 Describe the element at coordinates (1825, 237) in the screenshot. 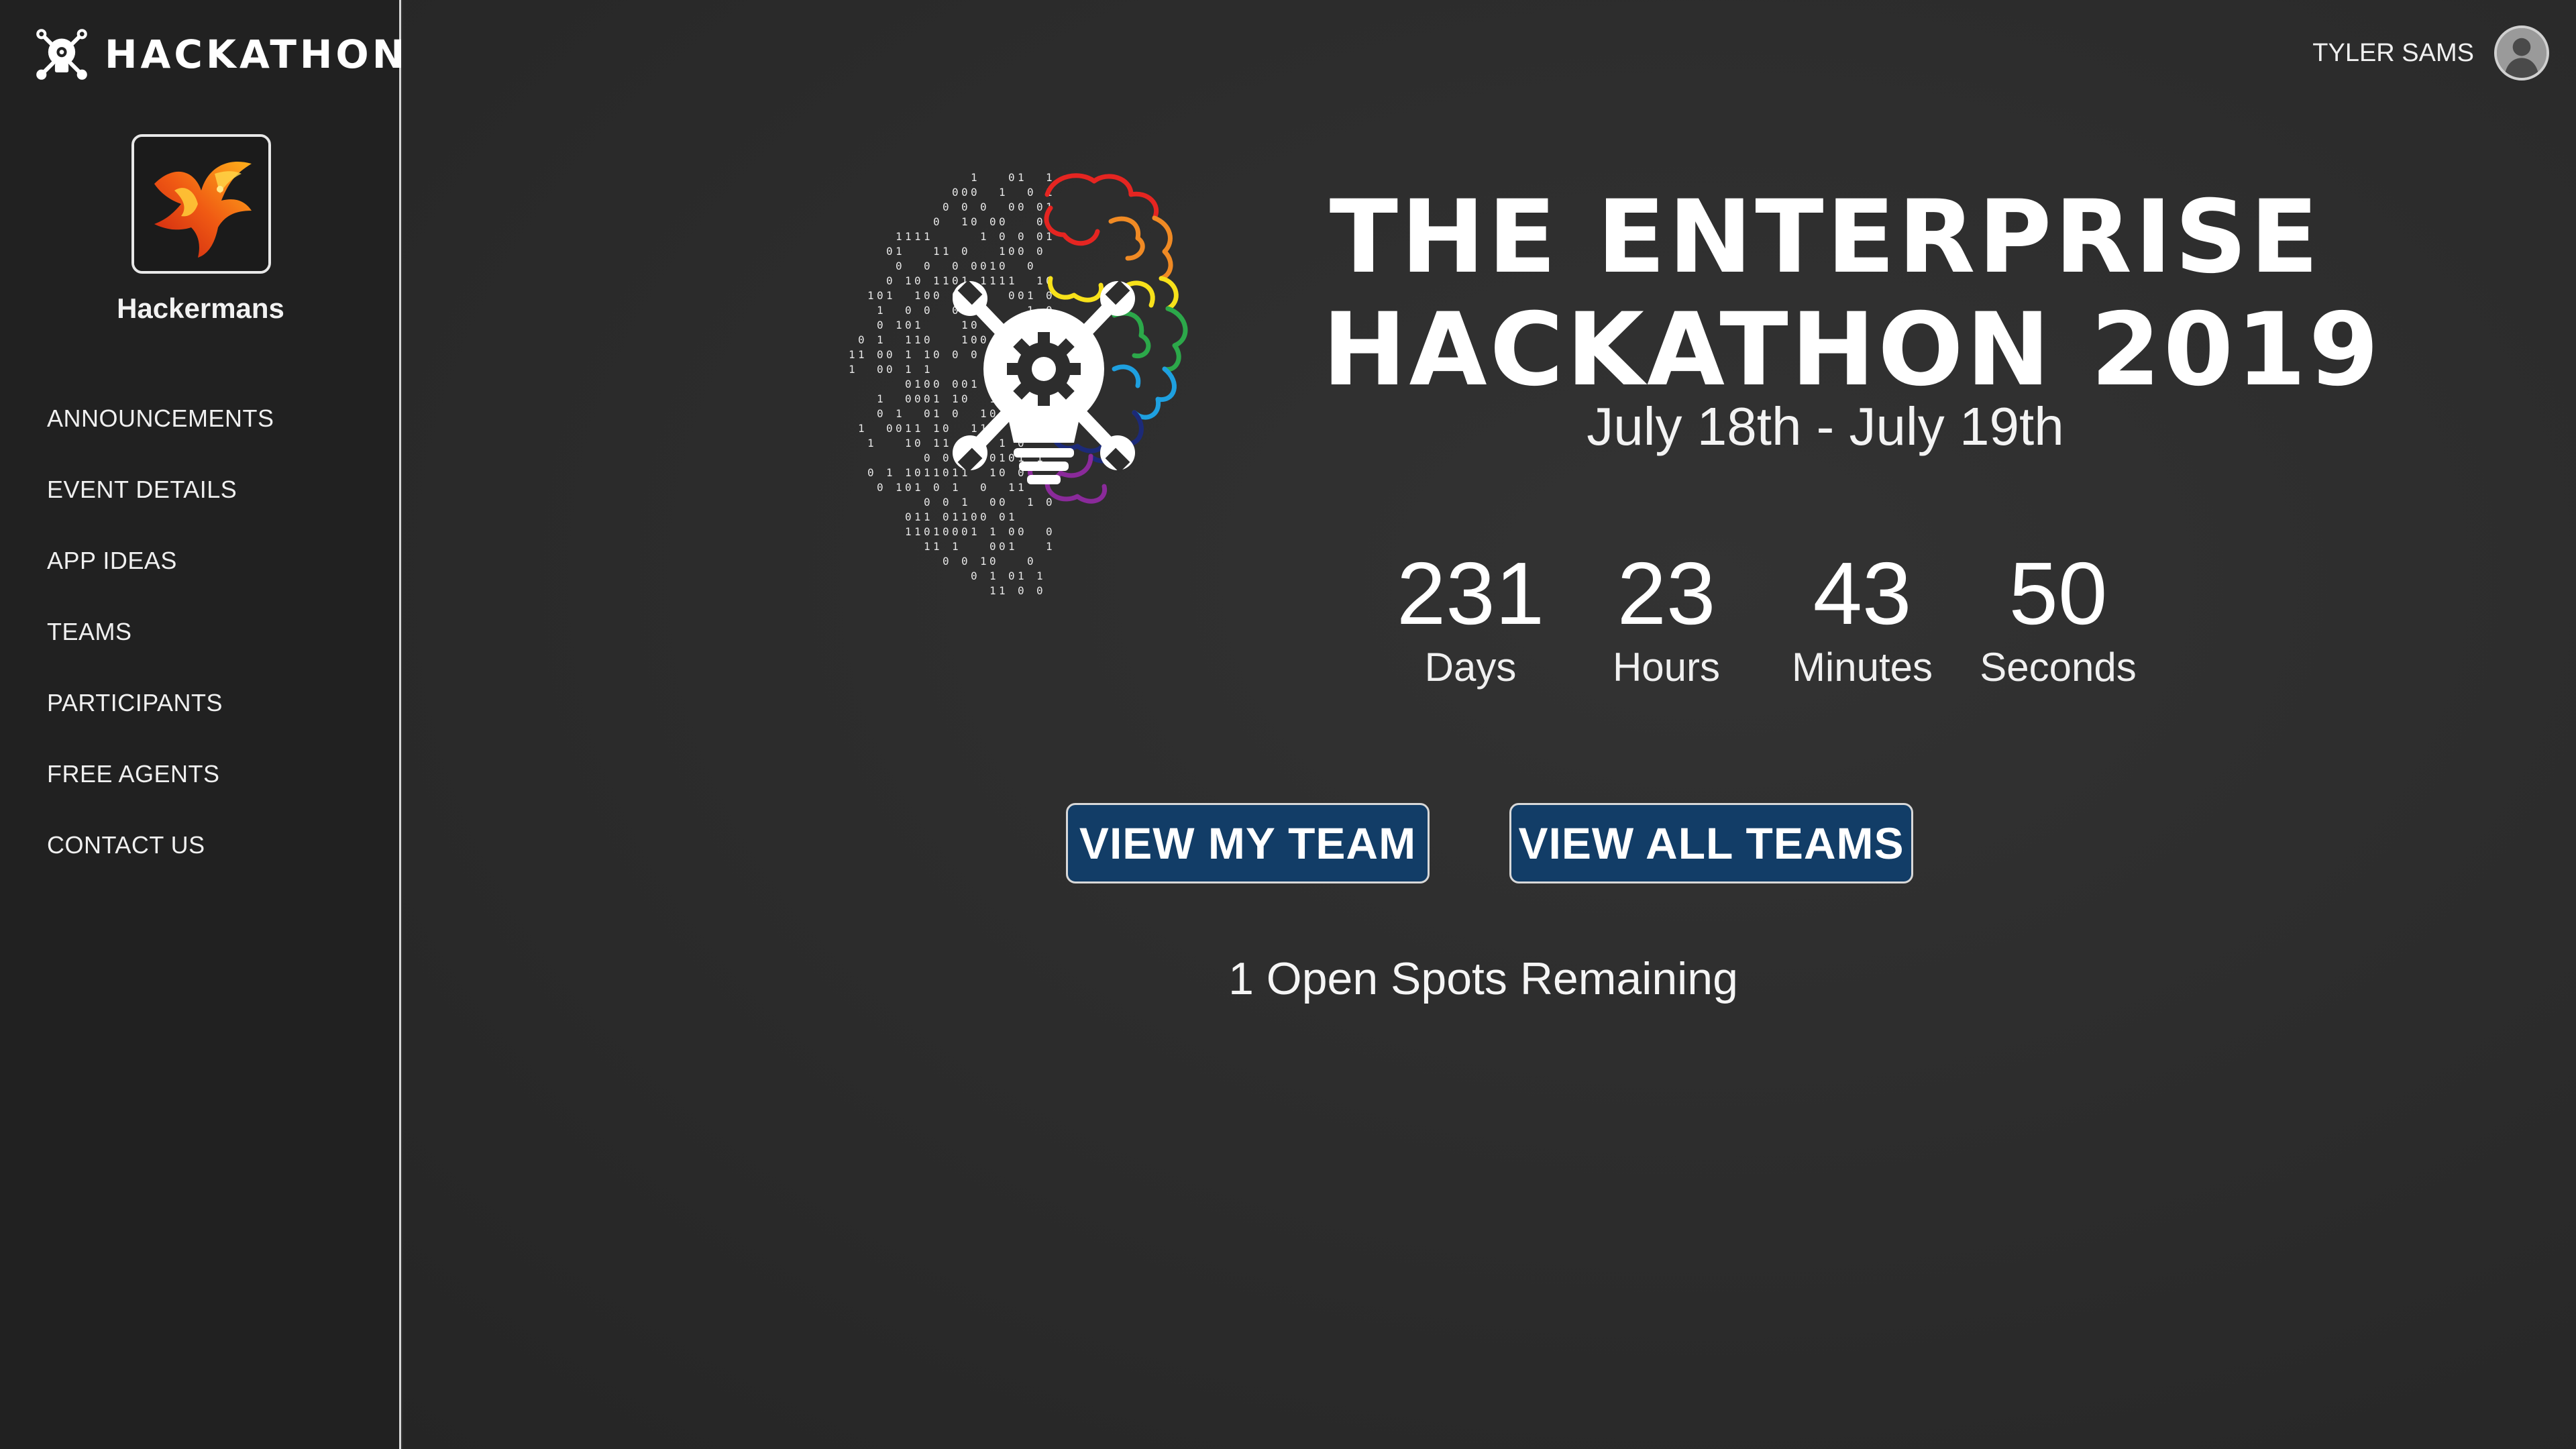

I see `event-title-line-1: THE ENTERPRISE` at that location.